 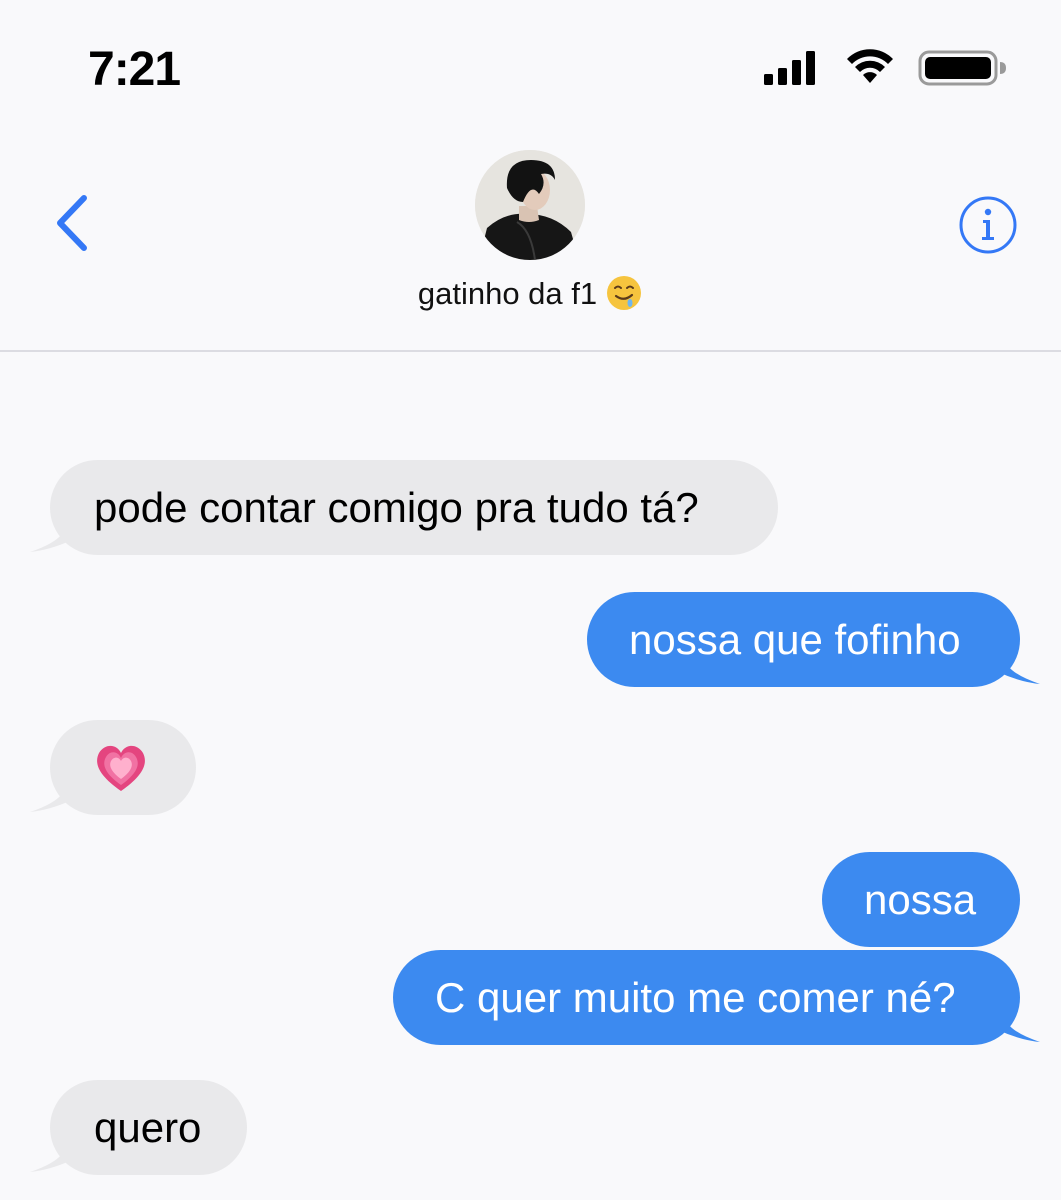 I want to click on chevron-left-icon, so click(x=71, y=223).